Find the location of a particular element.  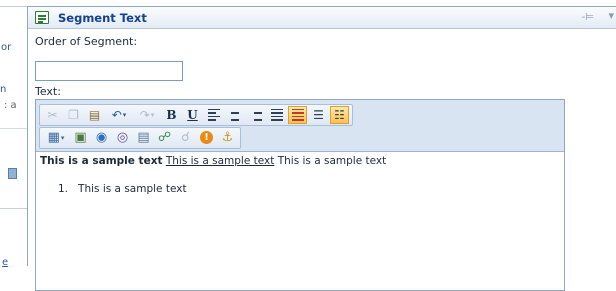

redo-icon: ↷ ▾ is located at coordinates (147, 115).